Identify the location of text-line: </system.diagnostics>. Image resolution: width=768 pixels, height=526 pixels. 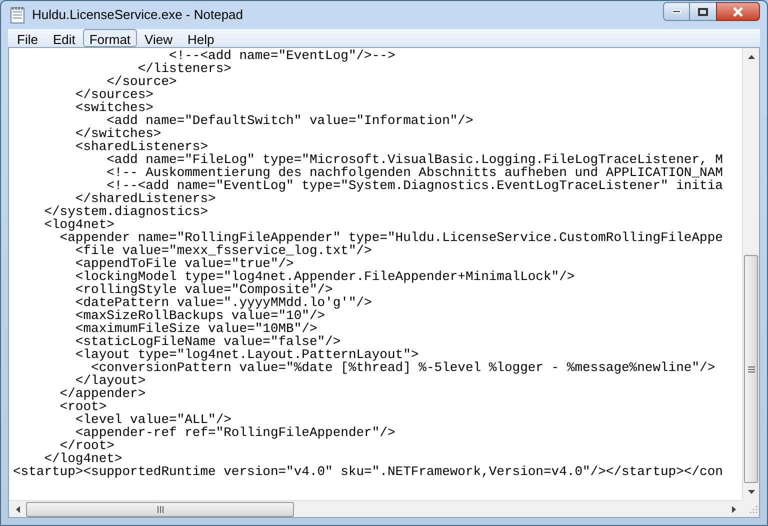
(125, 211).